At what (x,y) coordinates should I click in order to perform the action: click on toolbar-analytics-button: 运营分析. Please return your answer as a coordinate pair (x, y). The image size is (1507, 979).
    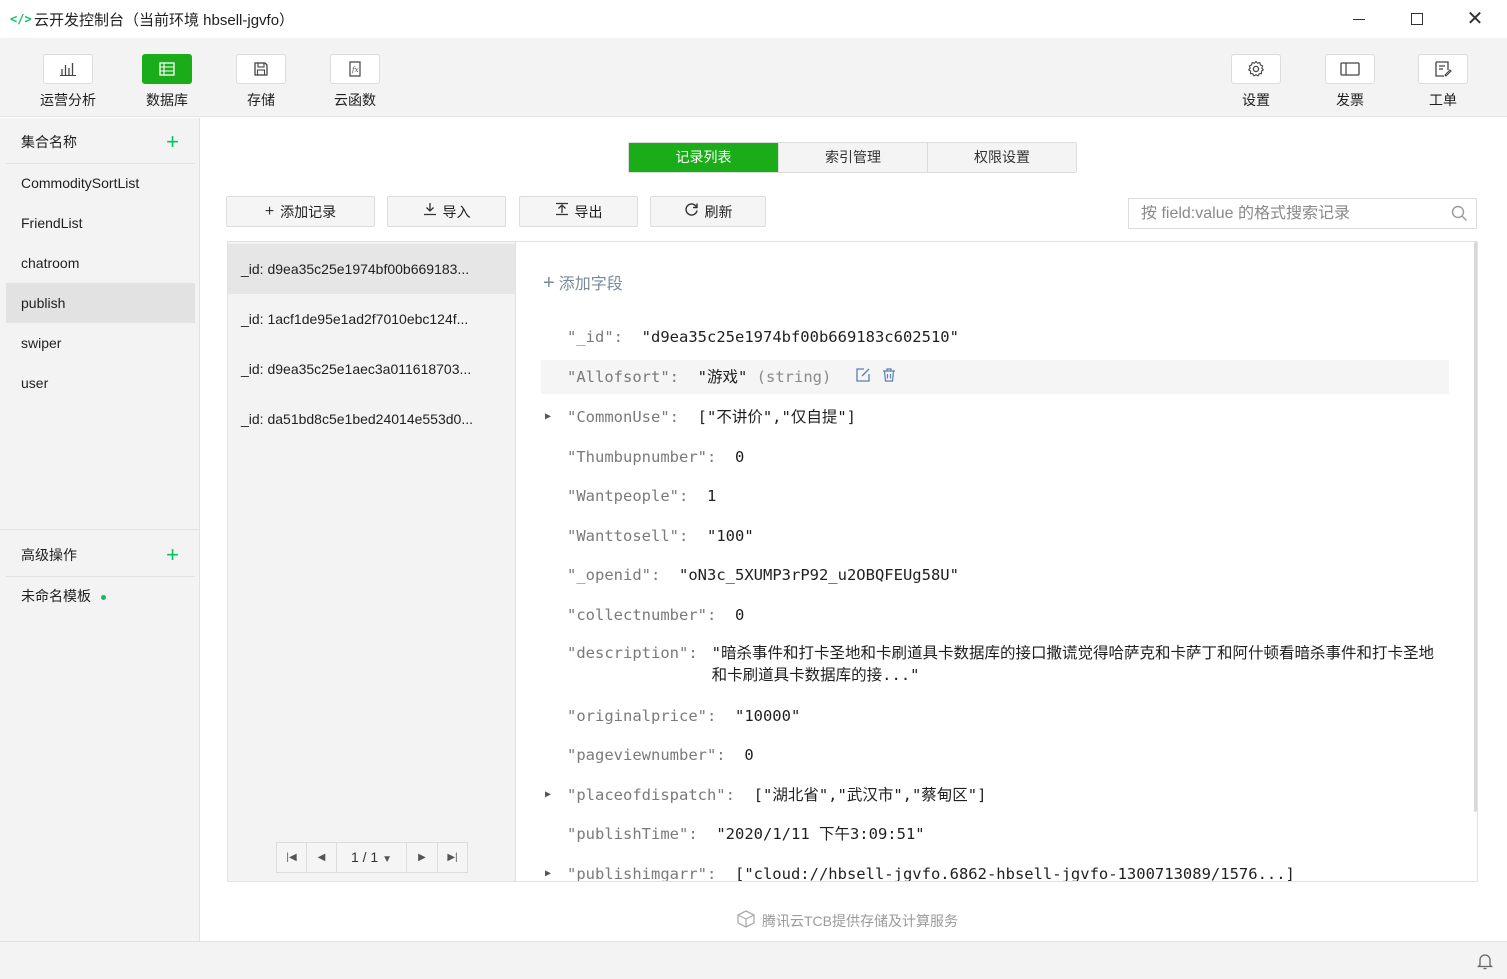
    Looking at the image, I should click on (68, 82).